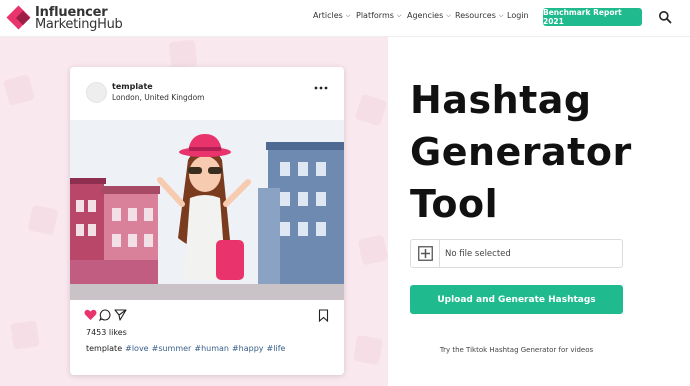 Image resolution: width=690 pixels, height=386 pixels. I want to click on likes-count: 7453 likes, so click(106, 332).